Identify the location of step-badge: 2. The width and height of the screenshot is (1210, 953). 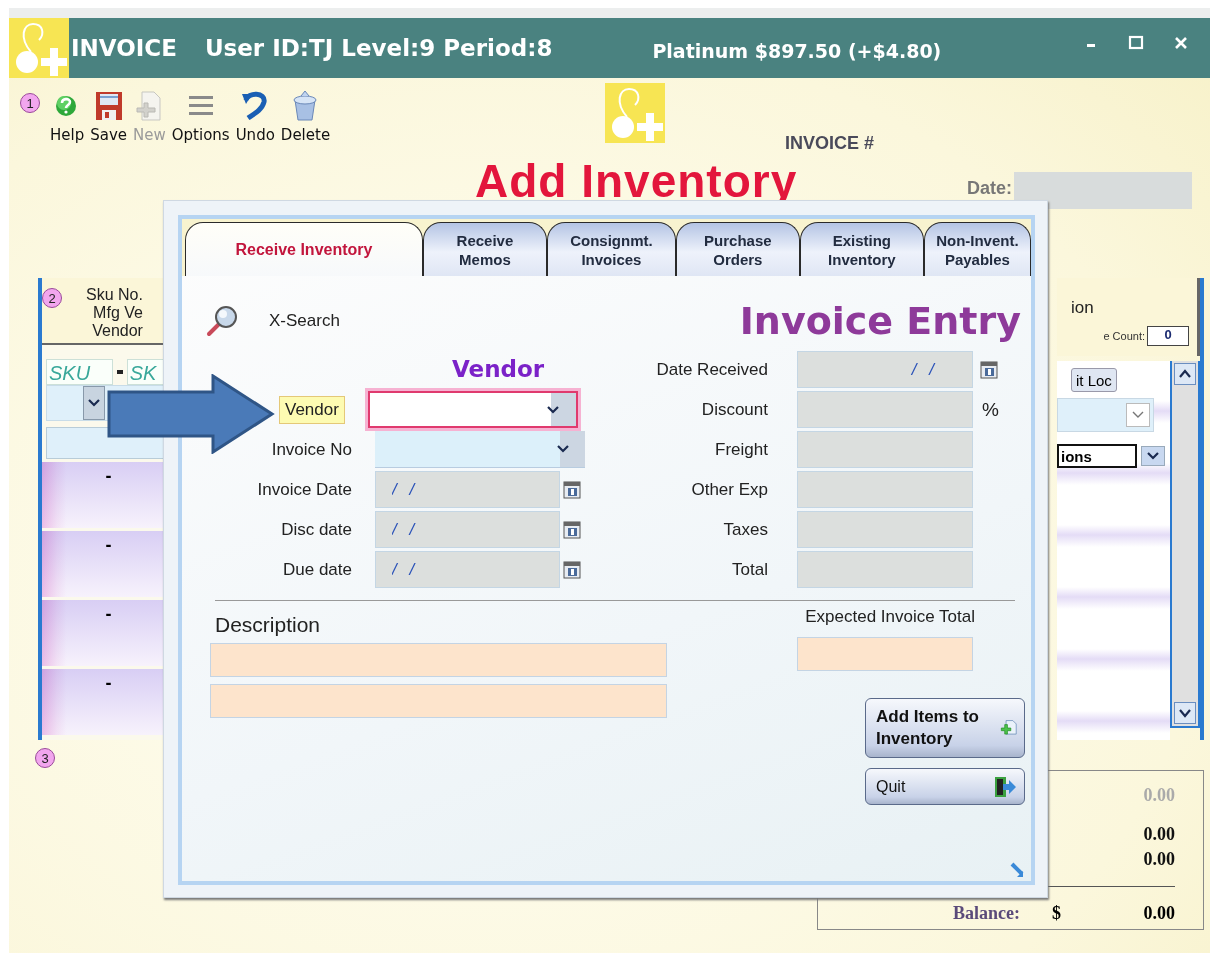
(52, 298).